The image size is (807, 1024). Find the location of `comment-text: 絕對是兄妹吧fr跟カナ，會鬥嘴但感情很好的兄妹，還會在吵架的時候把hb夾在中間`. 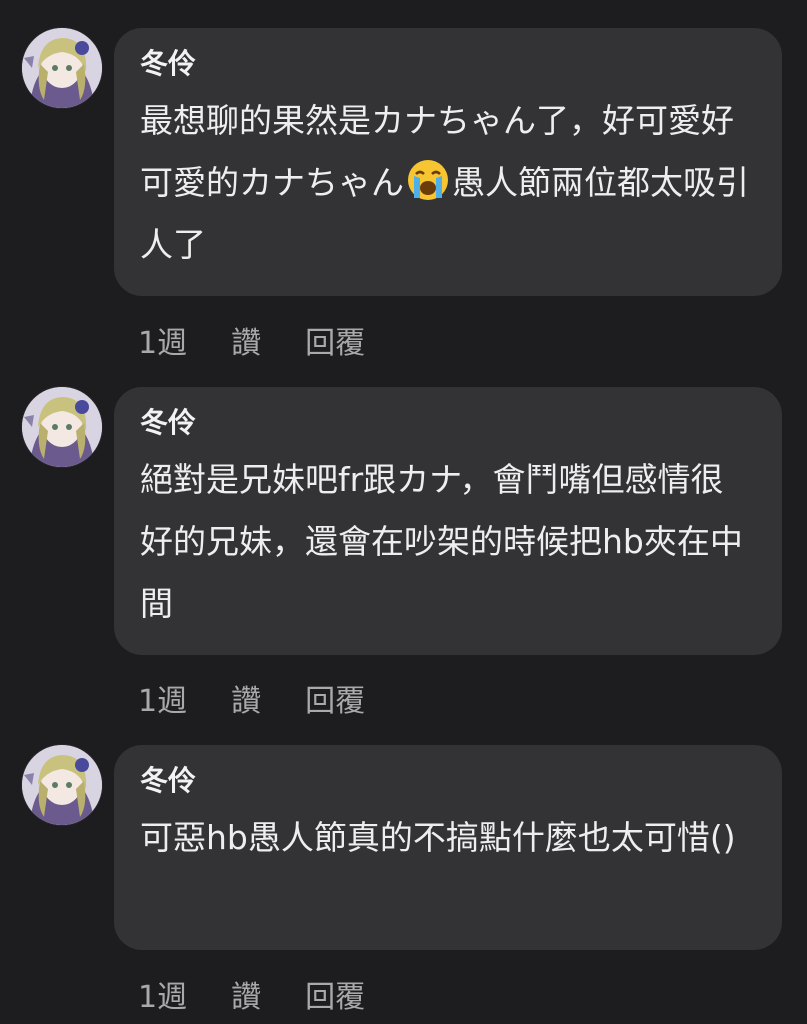

comment-text: 絕對是兄妹吧fr跟カナ，會鬥嘴但感情很好的兄妹，還會在吵架的時候把hb夾在中間 is located at coordinates (441, 541).